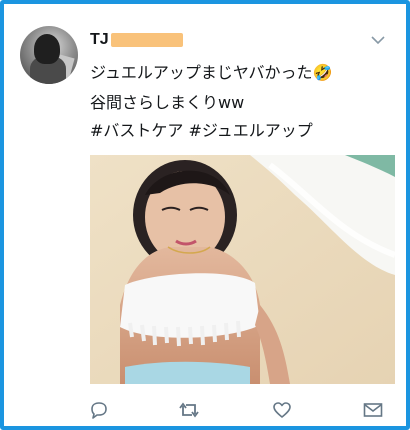 The width and height of the screenshot is (410, 430). Describe the element at coordinates (211, 72) in the screenshot. I see `tweet-text-line-1: ジュエルアップまじヤバかった🤣` at that location.